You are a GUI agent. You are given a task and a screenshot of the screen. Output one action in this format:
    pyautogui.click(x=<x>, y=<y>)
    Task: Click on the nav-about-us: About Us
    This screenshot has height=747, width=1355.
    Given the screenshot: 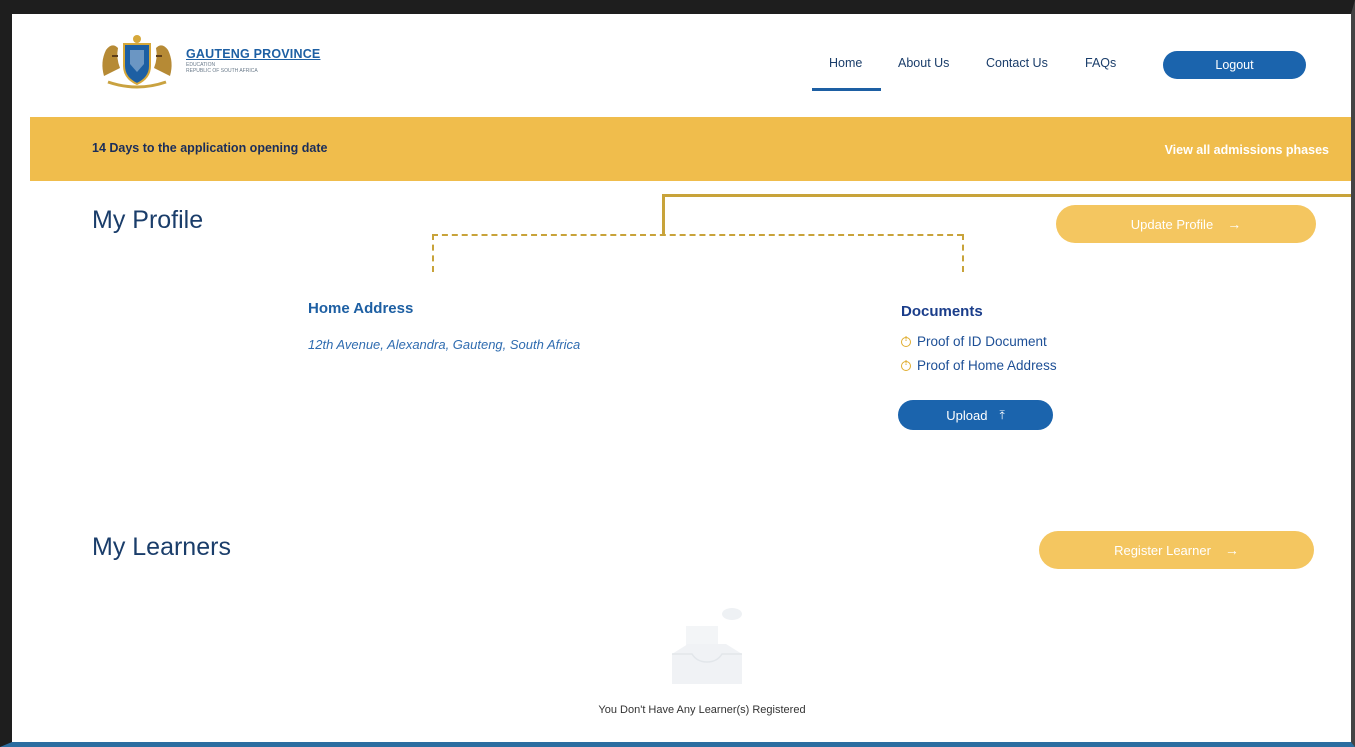 What is the action you would take?
    pyautogui.click(x=923, y=63)
    